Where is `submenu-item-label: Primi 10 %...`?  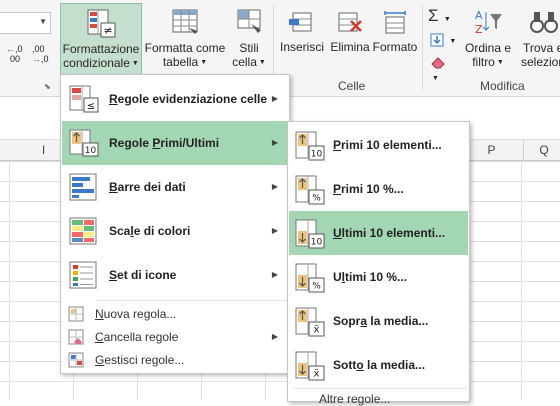 submenu-item-label: Primi 10 %... is located at coordinates (368, 189).